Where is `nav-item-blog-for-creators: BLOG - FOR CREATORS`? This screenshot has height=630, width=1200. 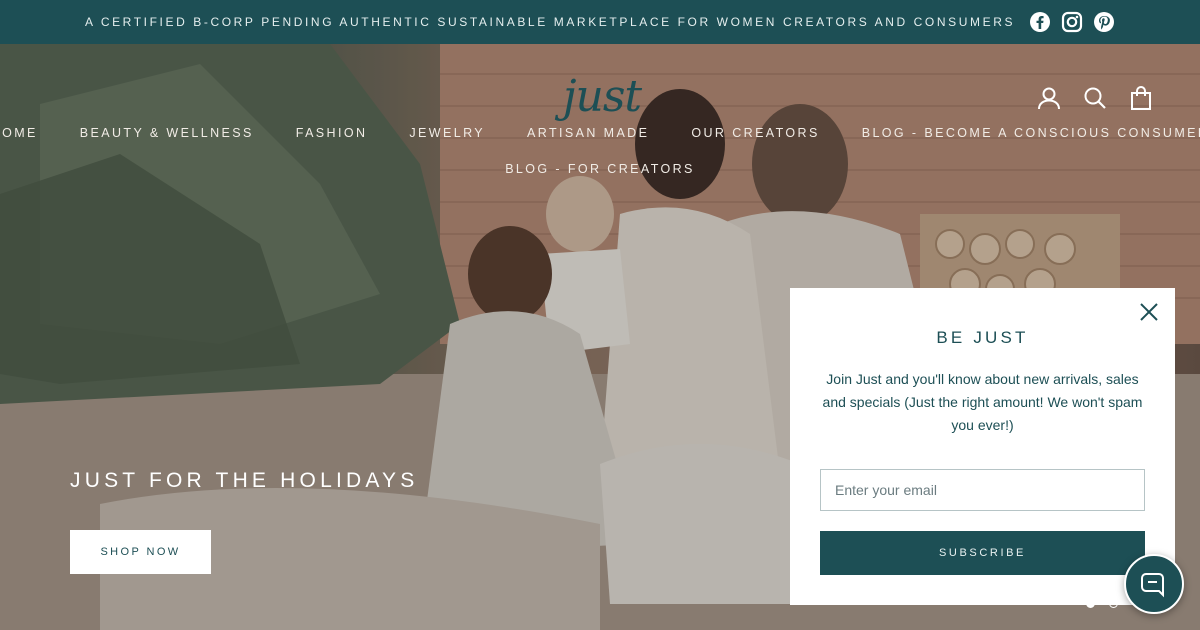 nav-item-blog-for-creators: BLOG - FOR CREATORS is located at coordinates (600, 169).